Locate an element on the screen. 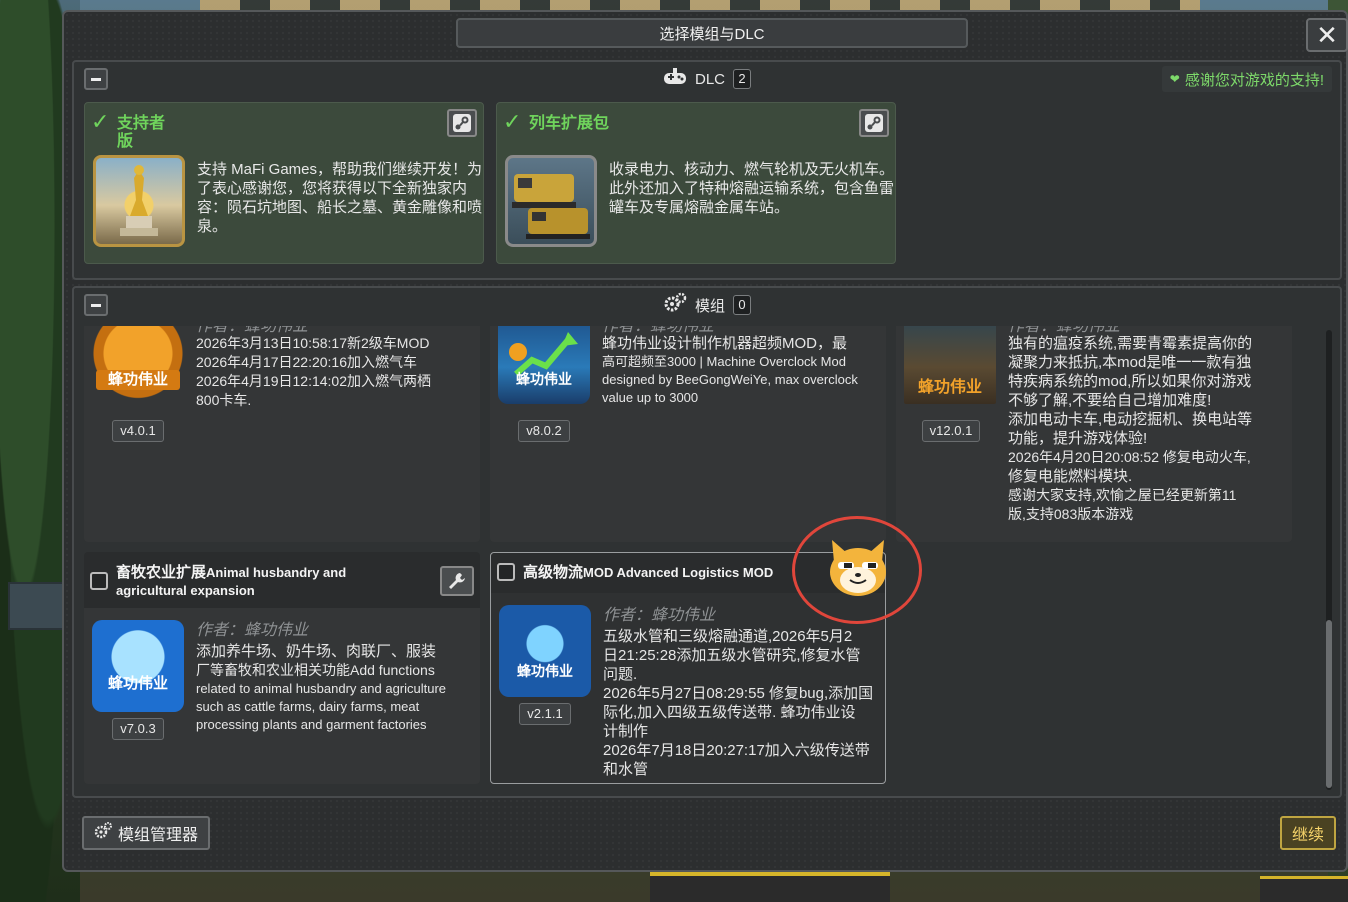 The width and height of the screenshot is (1348, 902). mod-description-line: 厂等畜牧和农业相关功能Add functions is located at coordinates (315, 670).